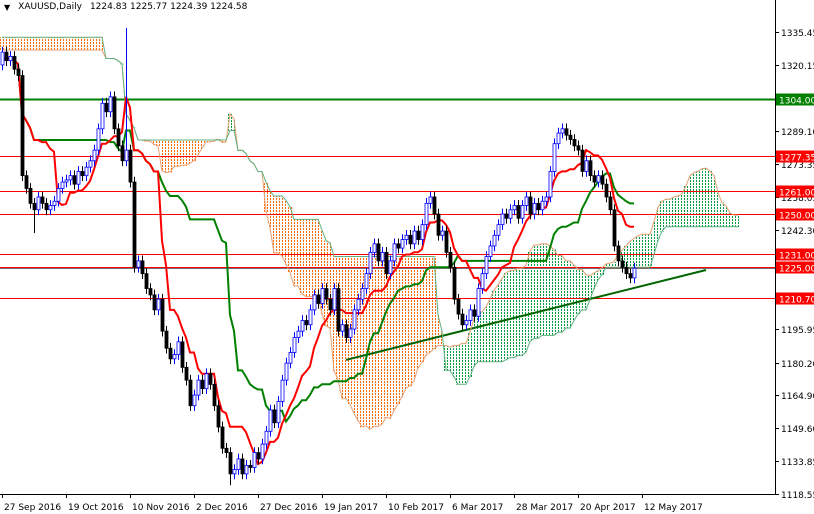 The height and width of the screenshot is (514, 814). What do you see at coordinates (797, 331) in the screenshot?
I see `price-tick-label: 1195.95` at bounding box center [797, 331].